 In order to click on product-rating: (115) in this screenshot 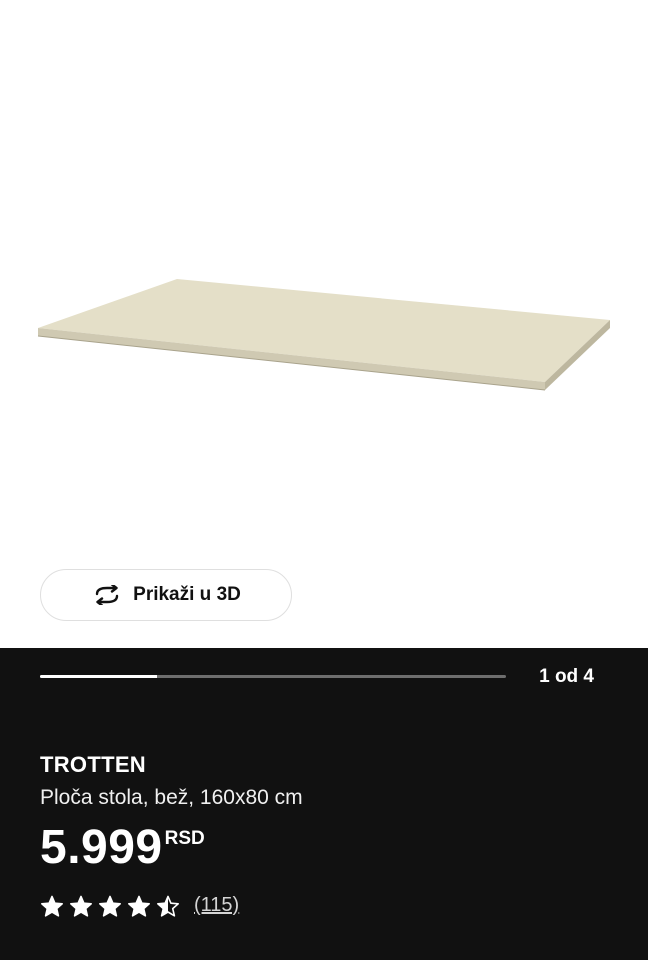, I will do `click(139, 905)`.